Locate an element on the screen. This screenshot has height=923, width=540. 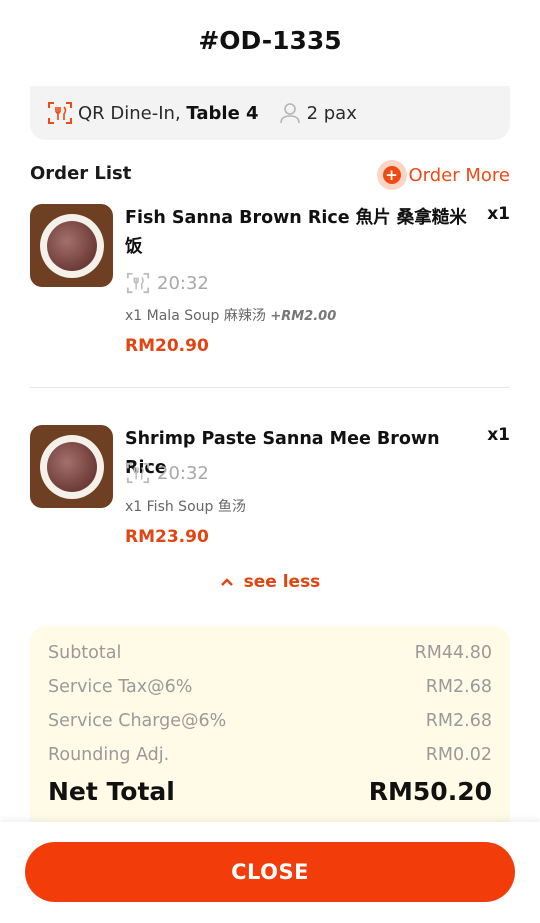
rounding-row: Rounding Adj. RM0.02 is located at coordinates (270, 755).